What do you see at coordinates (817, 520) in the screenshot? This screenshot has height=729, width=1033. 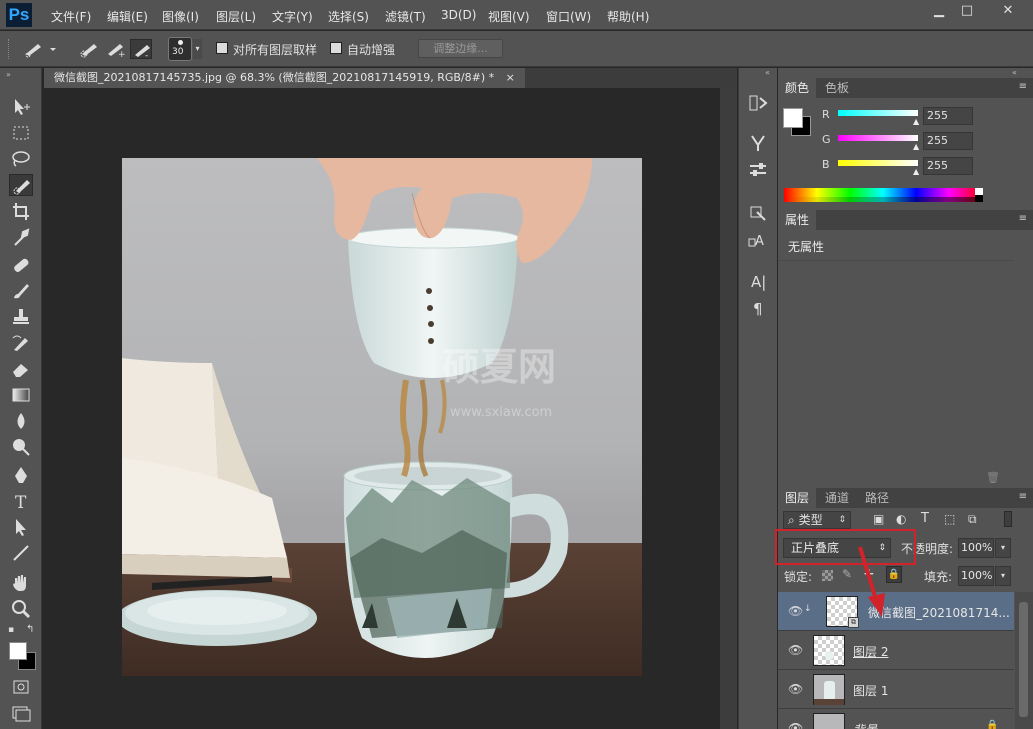 I see `layer-filter-select: ⌕ 类型 ⇕` at bounding box center [817, 520].